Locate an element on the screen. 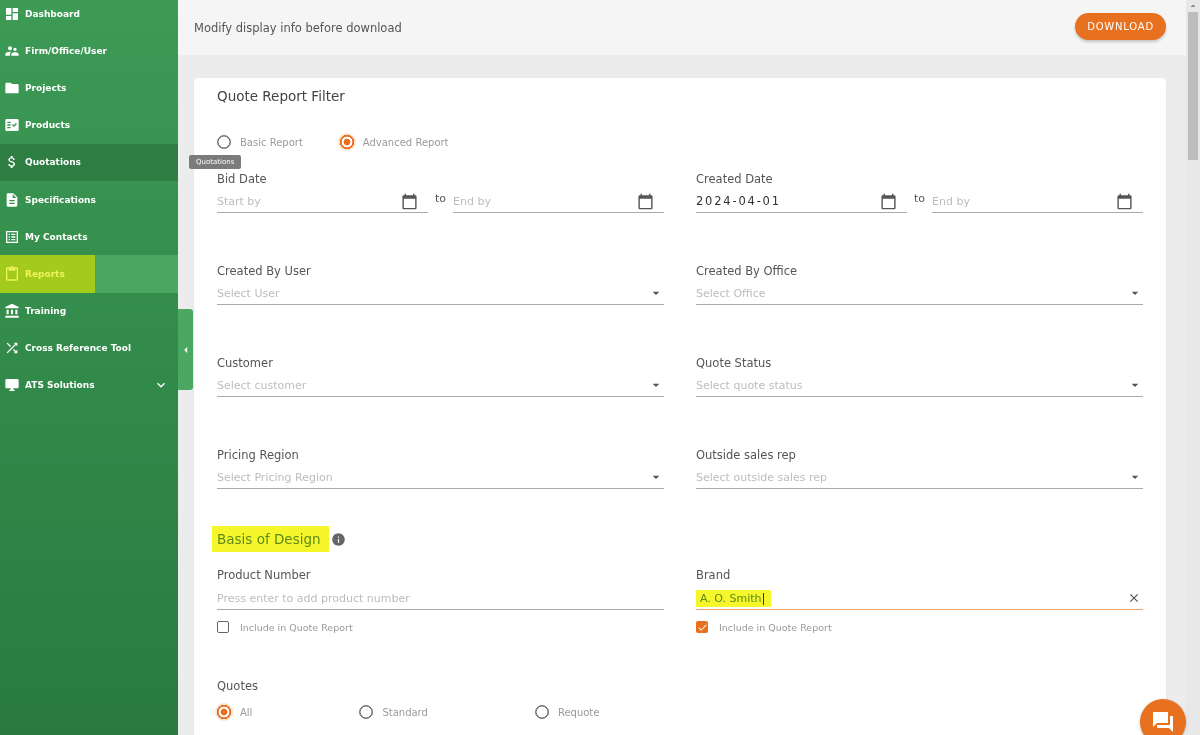 Image resolution: width=1200 pixels, height=735 pixels. sidebar-item: Specifications is located at coordinates (89, 199).